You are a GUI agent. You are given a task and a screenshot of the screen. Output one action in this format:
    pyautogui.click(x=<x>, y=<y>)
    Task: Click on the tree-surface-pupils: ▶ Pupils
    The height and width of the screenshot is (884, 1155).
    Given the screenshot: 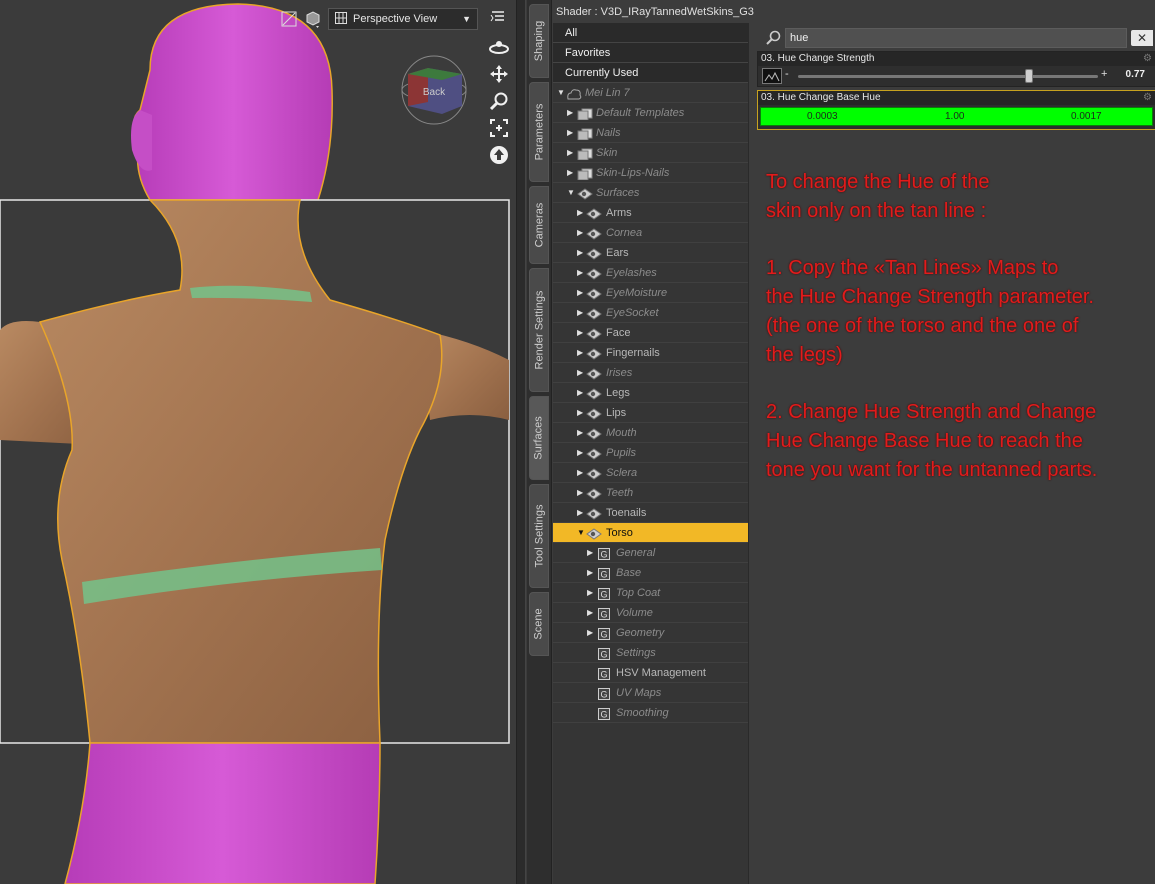 What is the action you would take?
    pyautogui.click(x=650, y=453)
    